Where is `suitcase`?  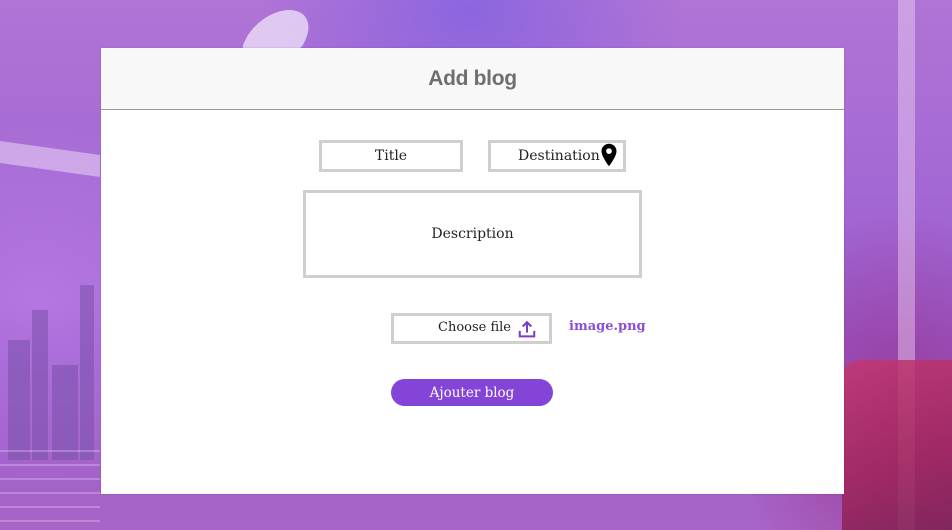
suitcase is located at coordinates (897, 445).